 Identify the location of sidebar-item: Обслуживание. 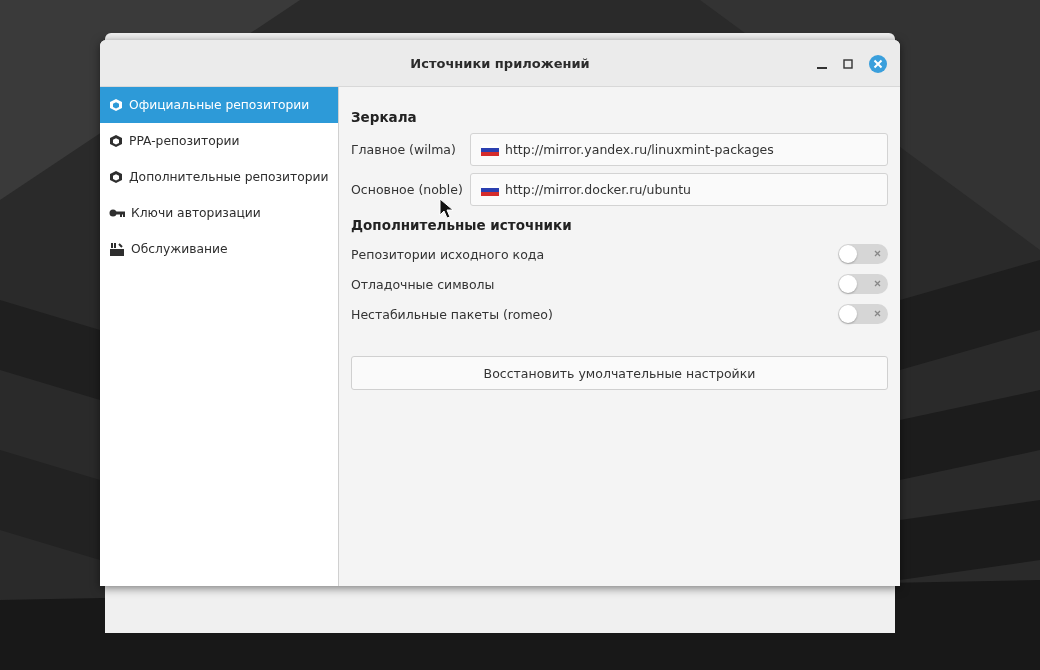
(219, 249).